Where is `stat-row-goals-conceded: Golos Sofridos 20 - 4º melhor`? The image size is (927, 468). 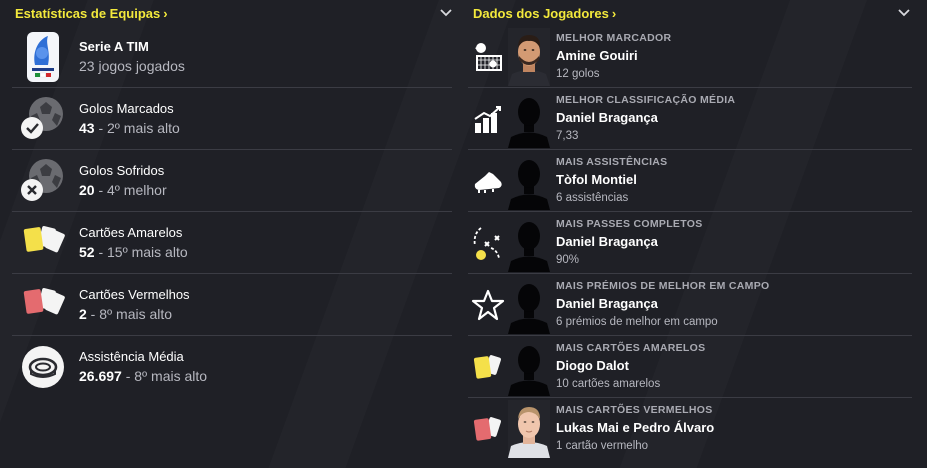
stat-row-goals-conceded: Golos Sofridos 20 - 4º melhor is located at coordinates (232, 181).